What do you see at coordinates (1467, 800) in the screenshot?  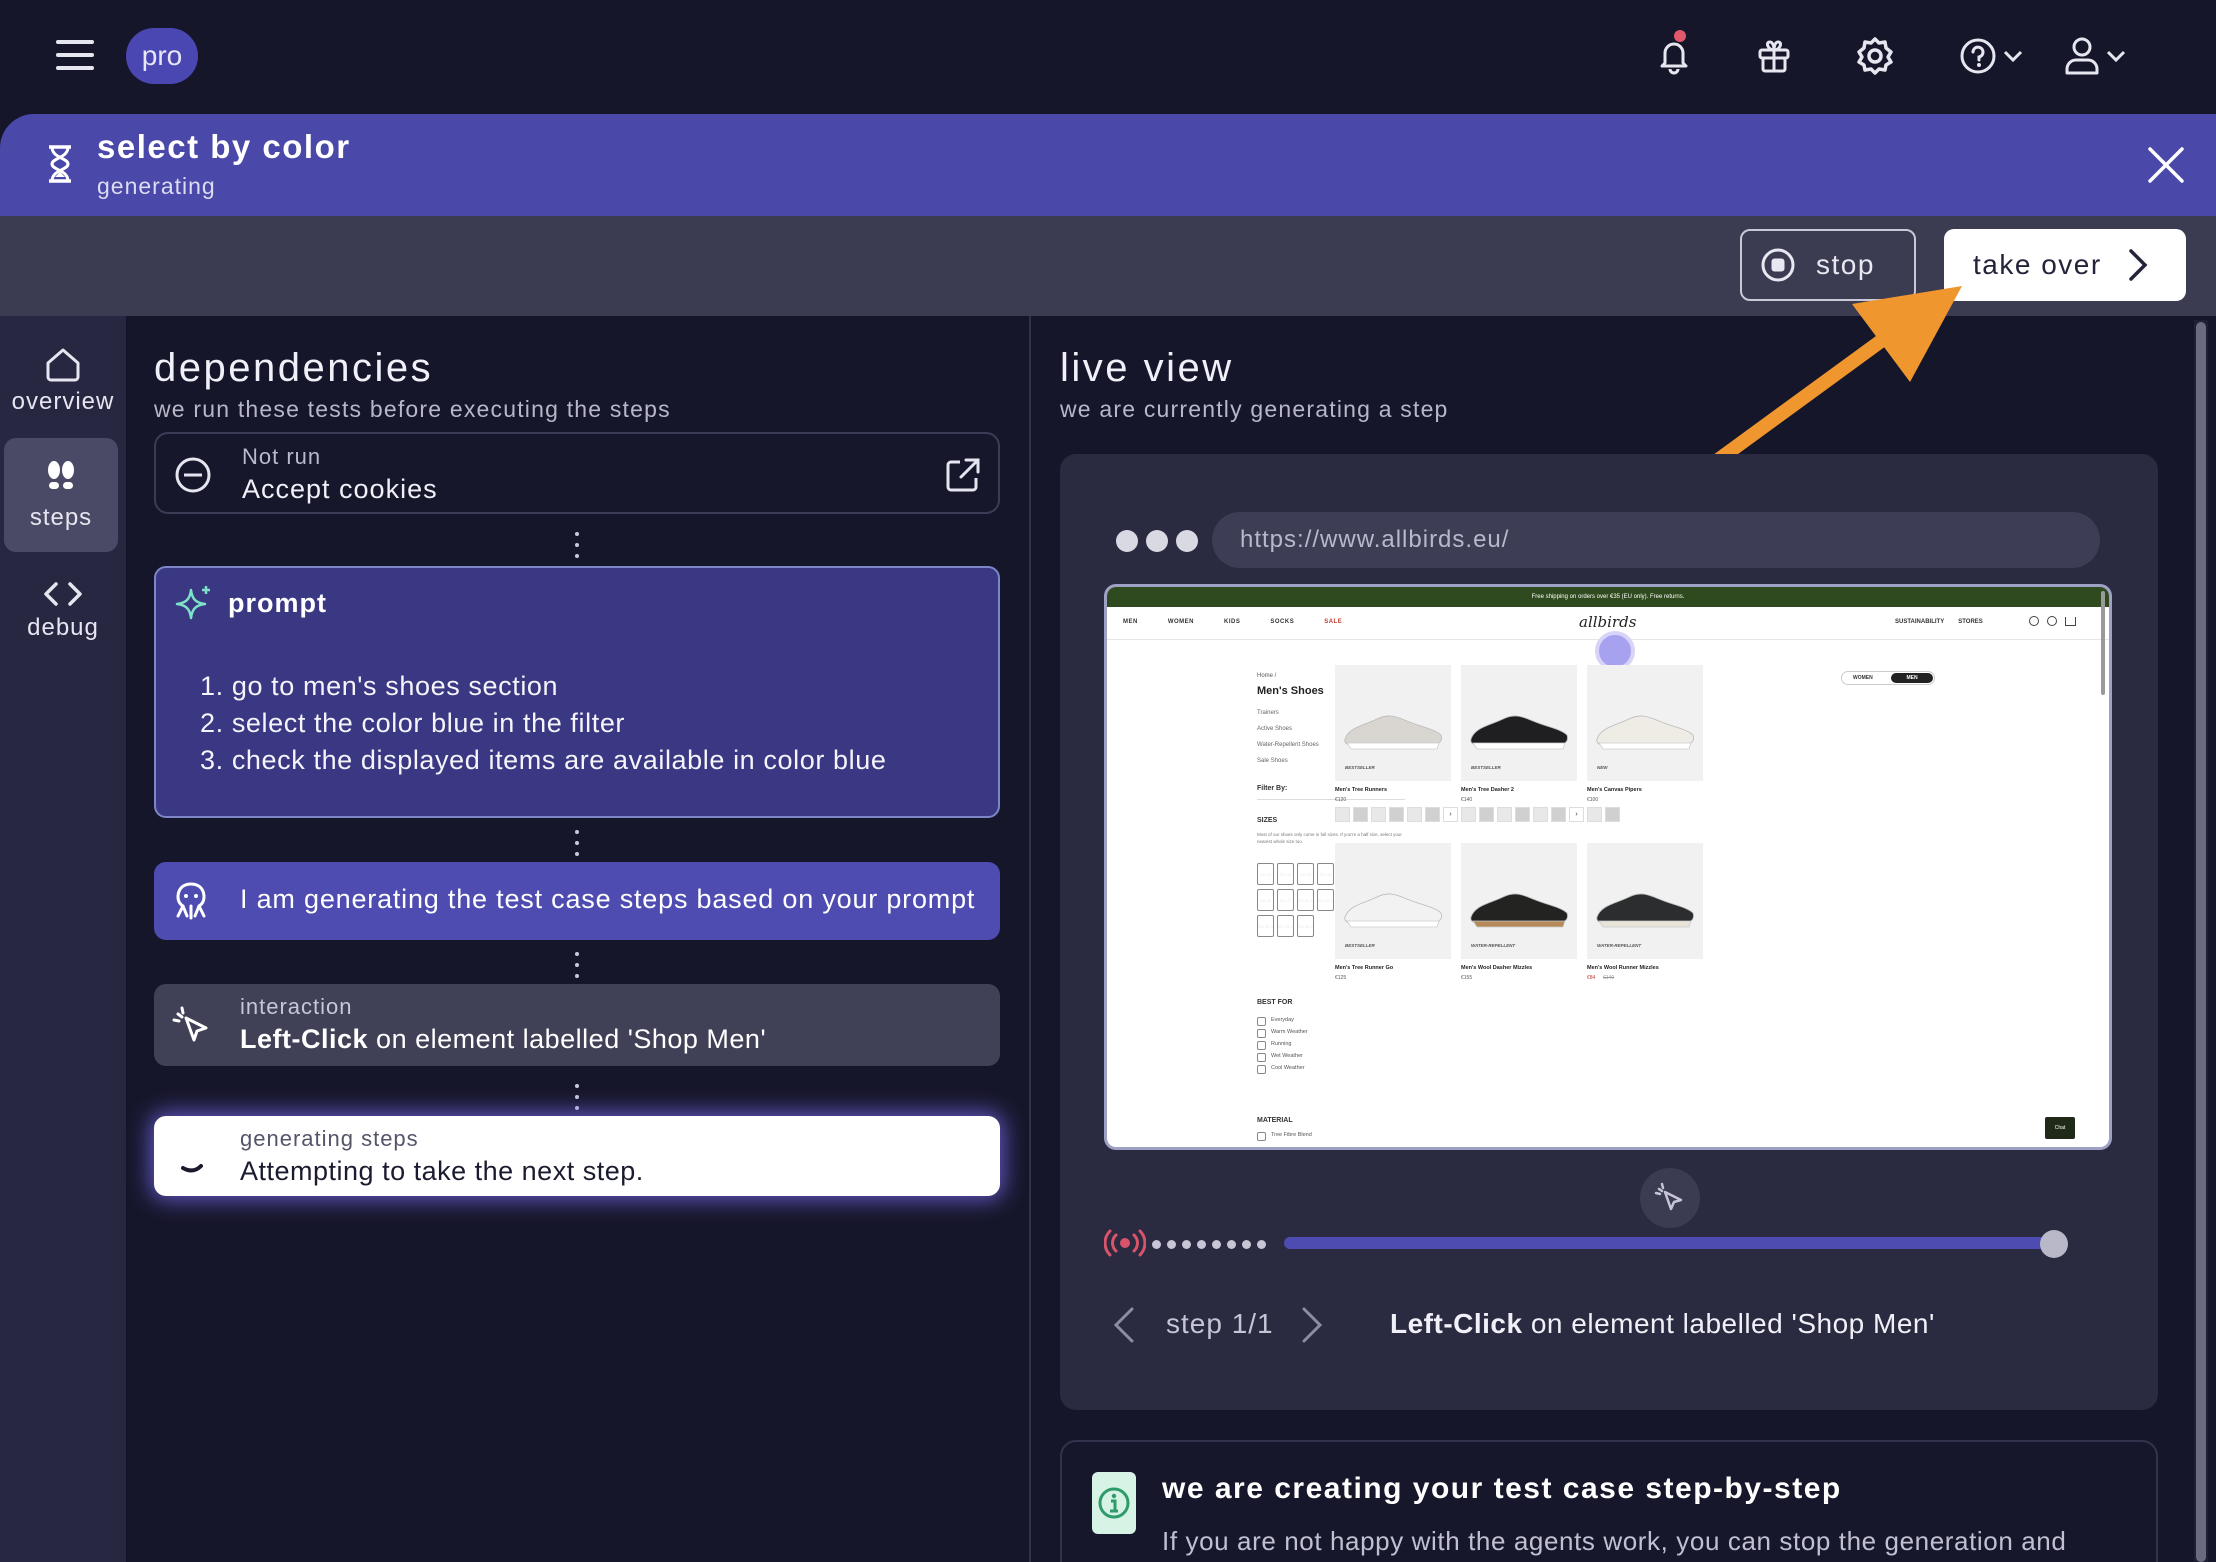 I see `site-product-price: €140` at bounding box center [1467, 800].